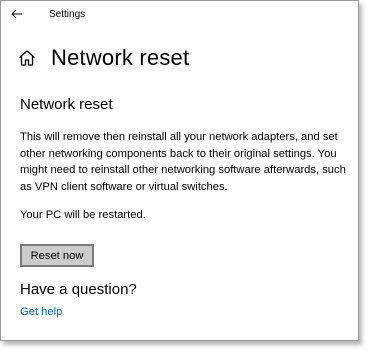 The width and height of the screenshot is (370, 353). What do you see at coordinates (179, 15) in the screenshot?
I see `title-bar: Settings` at bounding box center [179, 15].